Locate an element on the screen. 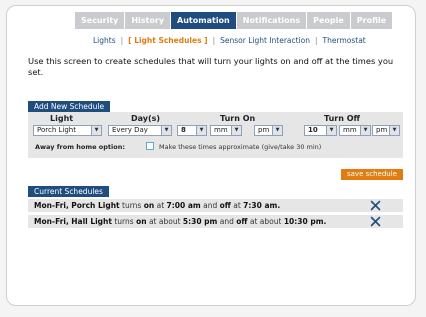 The height and width of the screenshot is (317, 426). on-hour-value: 8 is located at coordinates (183, 130).